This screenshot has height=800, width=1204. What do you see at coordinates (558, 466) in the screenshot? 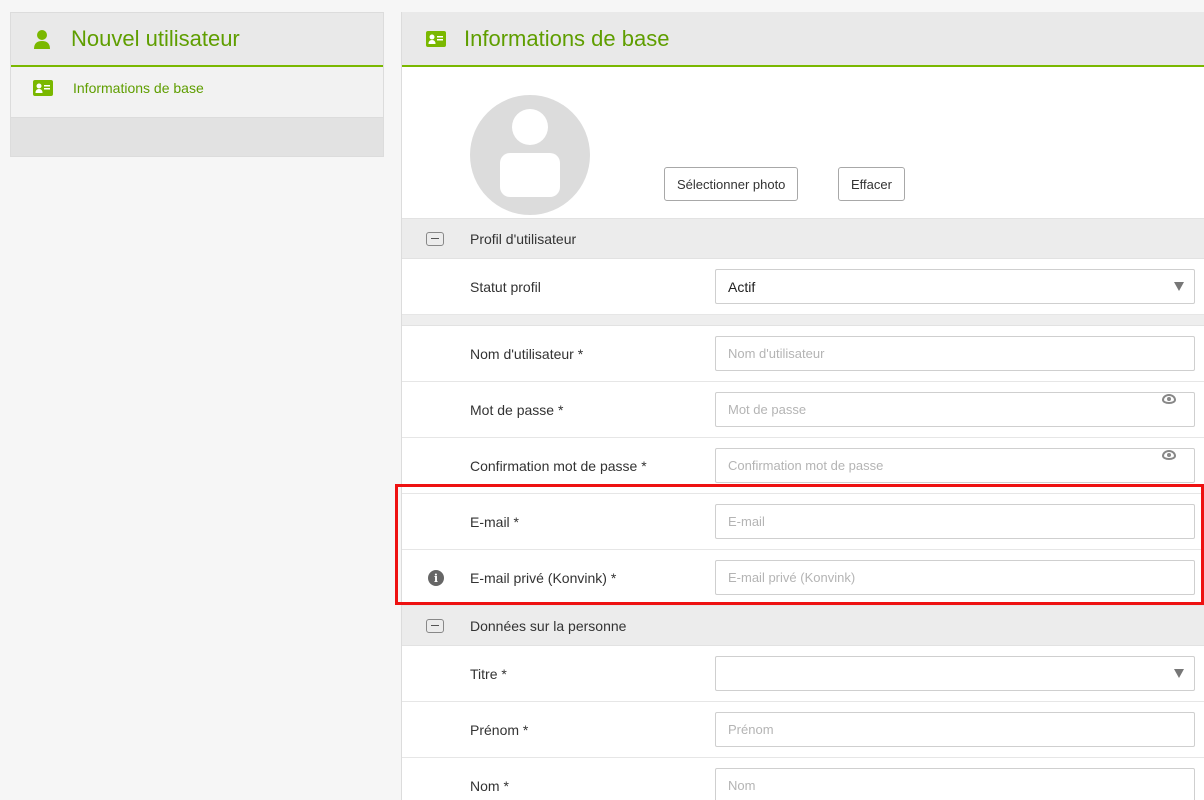
I see `confirm-password-label: Confirmation mot de passe *` at bounding box center [558, 466].